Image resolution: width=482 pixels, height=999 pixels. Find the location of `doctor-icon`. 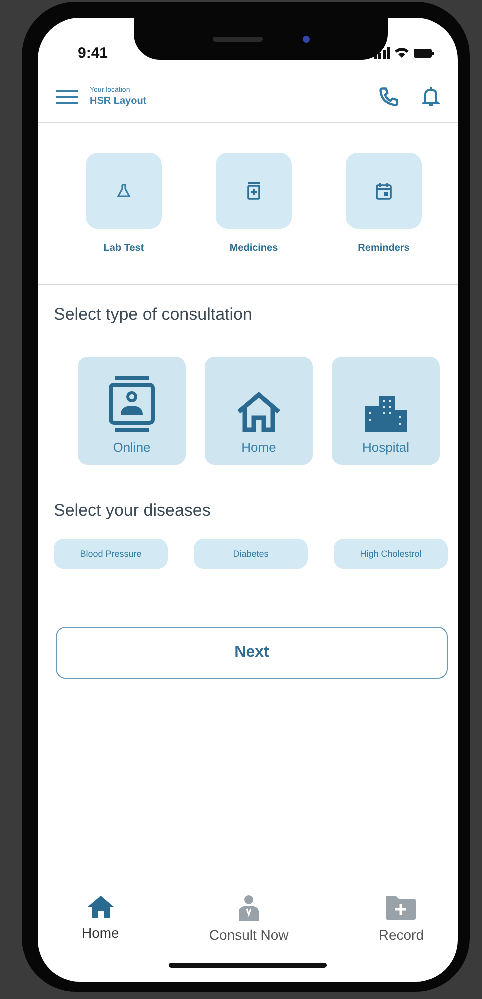

doctor-icon is located at coordinates (249, 908).